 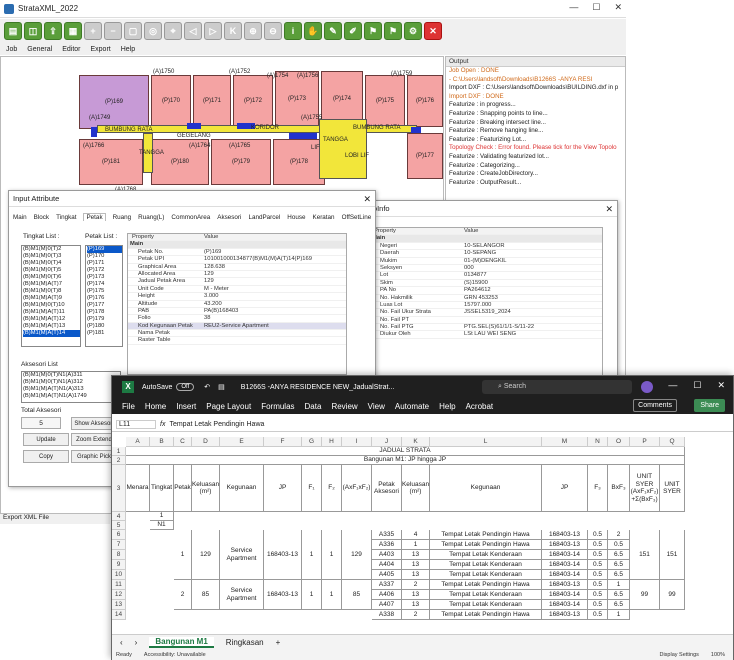 I want to click on minimize-icon: —, so click(x=672, y=385).